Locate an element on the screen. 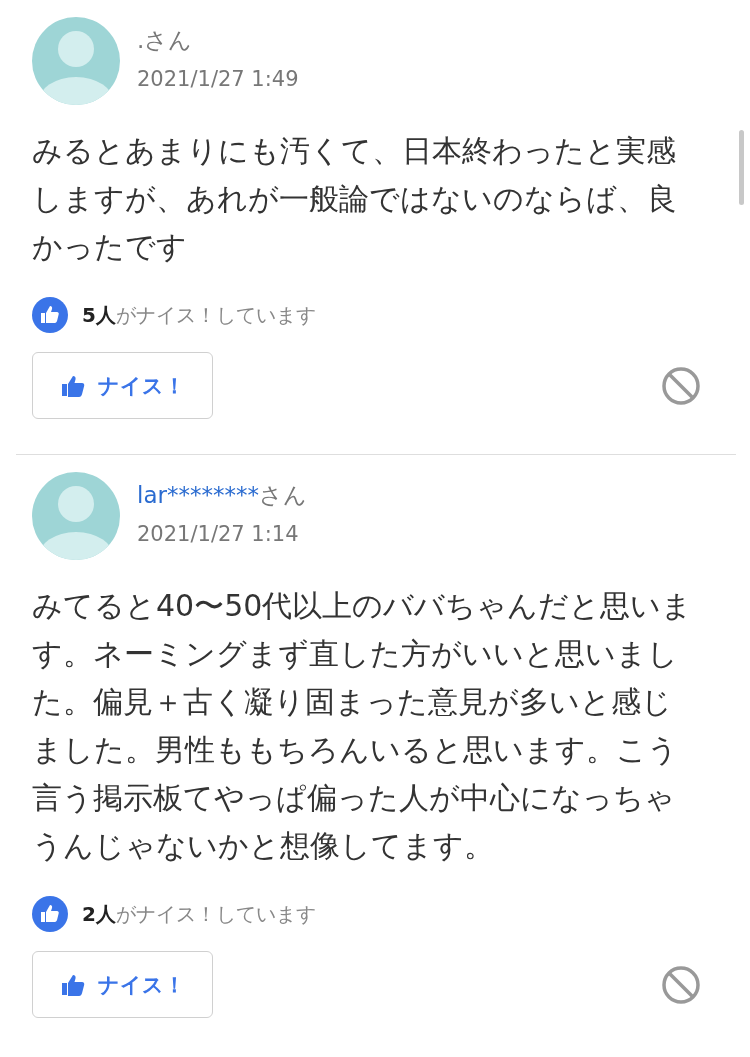 The width and height of the screenshot is (750, 1057). timestamp: 2021/1/27 1:14 is located at coordinates (218, 534).